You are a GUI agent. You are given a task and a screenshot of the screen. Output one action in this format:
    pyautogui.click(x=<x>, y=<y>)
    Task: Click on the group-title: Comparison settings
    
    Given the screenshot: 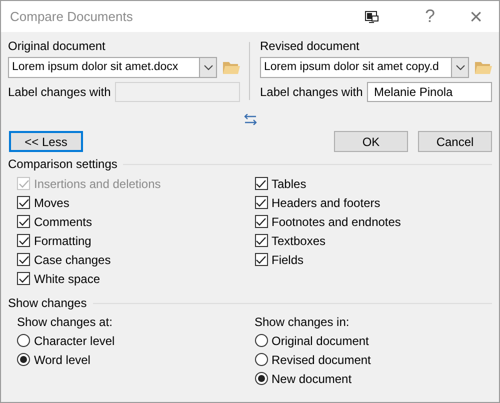 What is the action you would take?
    pyautogui.click(x=63, y=164)
    